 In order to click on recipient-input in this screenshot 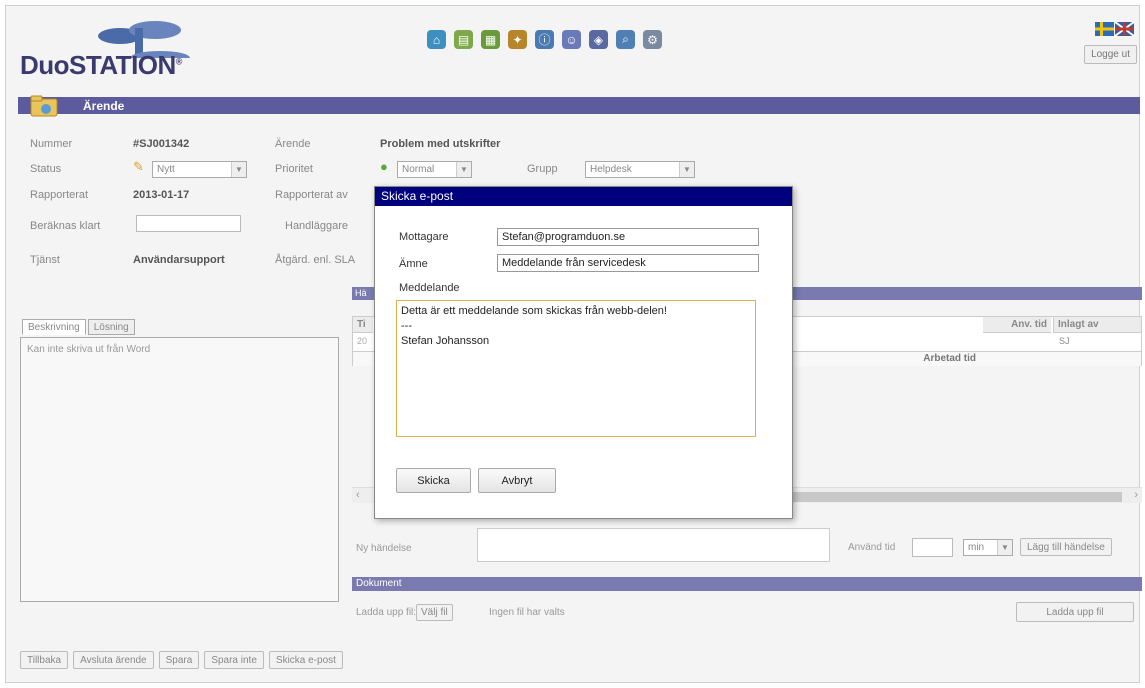, I will do `click(628, 237)`.